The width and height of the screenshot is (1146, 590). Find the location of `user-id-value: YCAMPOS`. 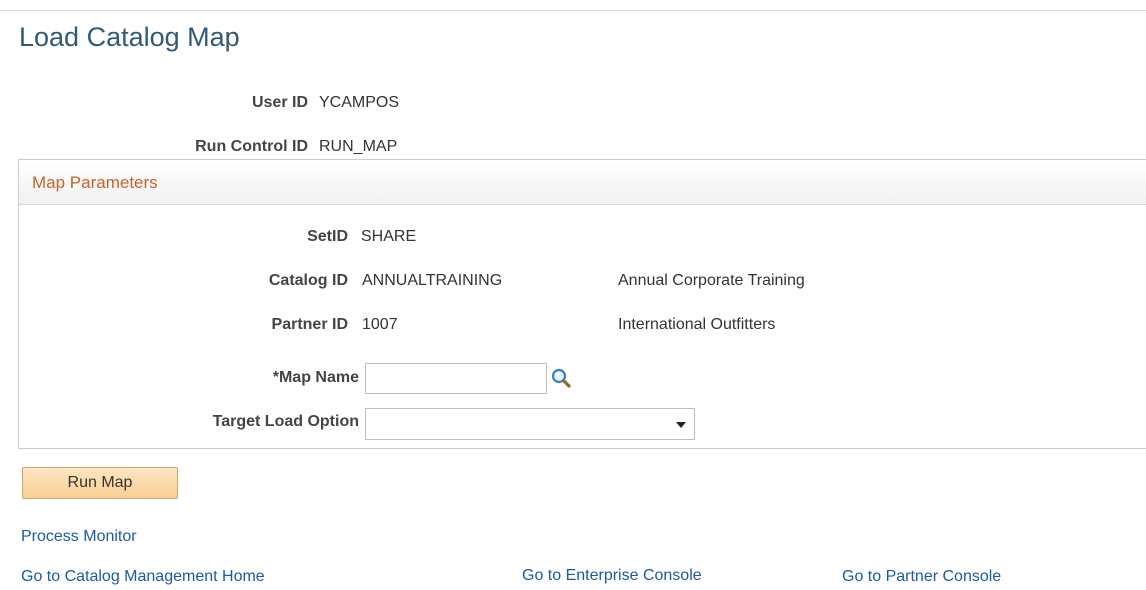

user-id-value: YCAMPOS is located at coordinates (359, 102).